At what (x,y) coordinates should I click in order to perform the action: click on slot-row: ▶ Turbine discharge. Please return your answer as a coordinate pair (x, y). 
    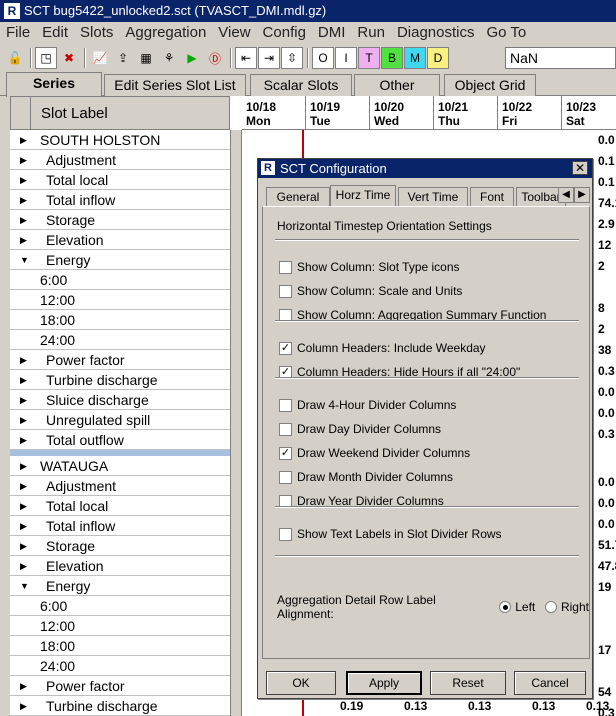
    Looking at the image, I should click on (120, 706).